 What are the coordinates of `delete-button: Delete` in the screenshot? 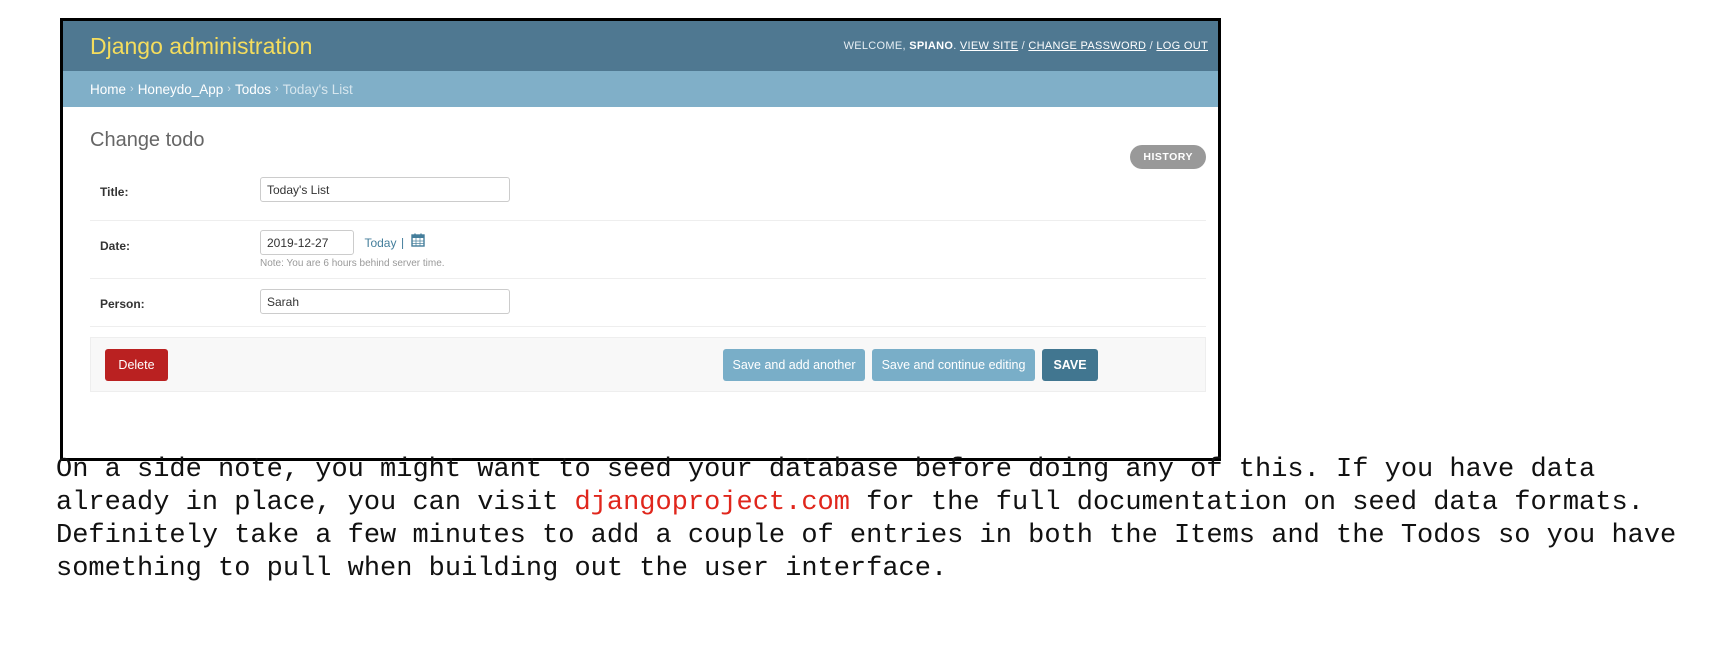 It's located at (136, 365).